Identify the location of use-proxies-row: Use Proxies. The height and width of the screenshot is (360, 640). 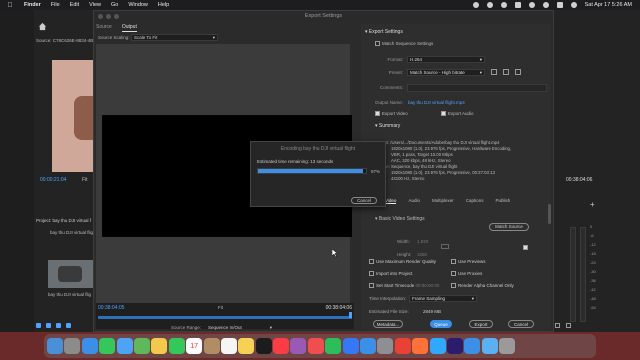
(466, 274).